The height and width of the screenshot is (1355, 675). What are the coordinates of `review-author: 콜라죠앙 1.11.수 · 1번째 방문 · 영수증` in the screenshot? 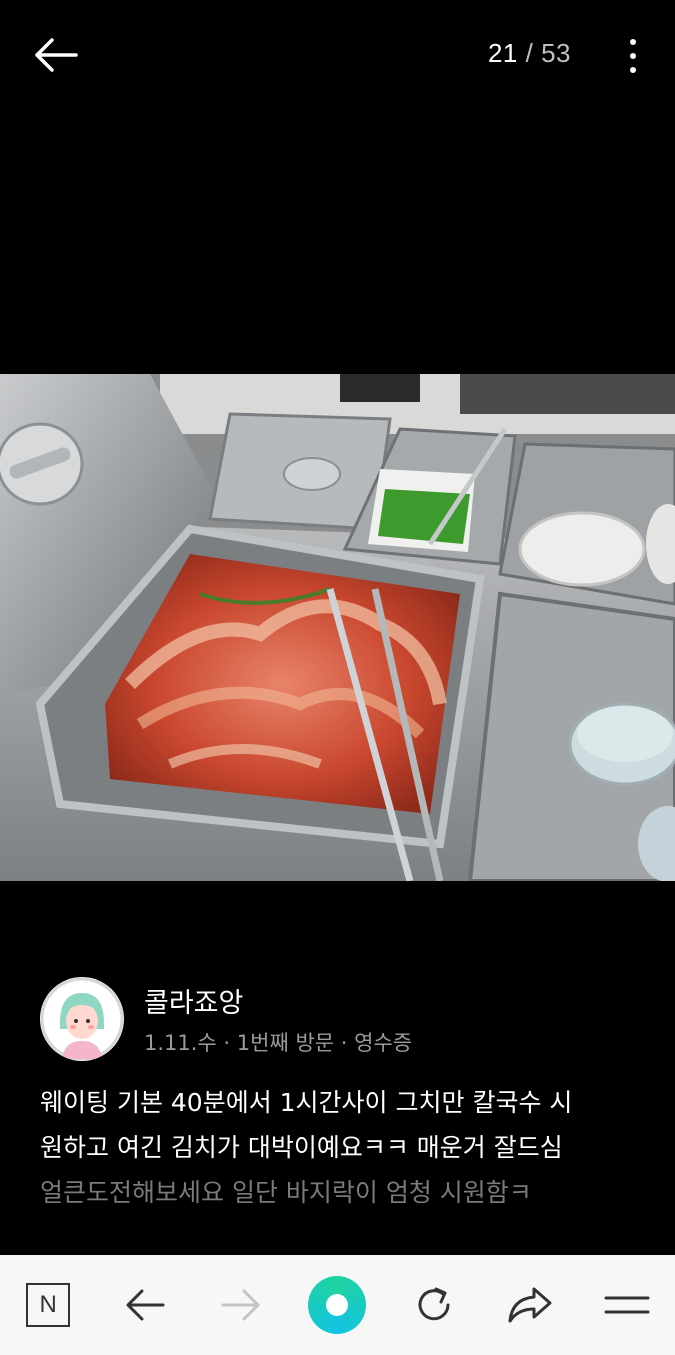 It's located at (340, 1019).